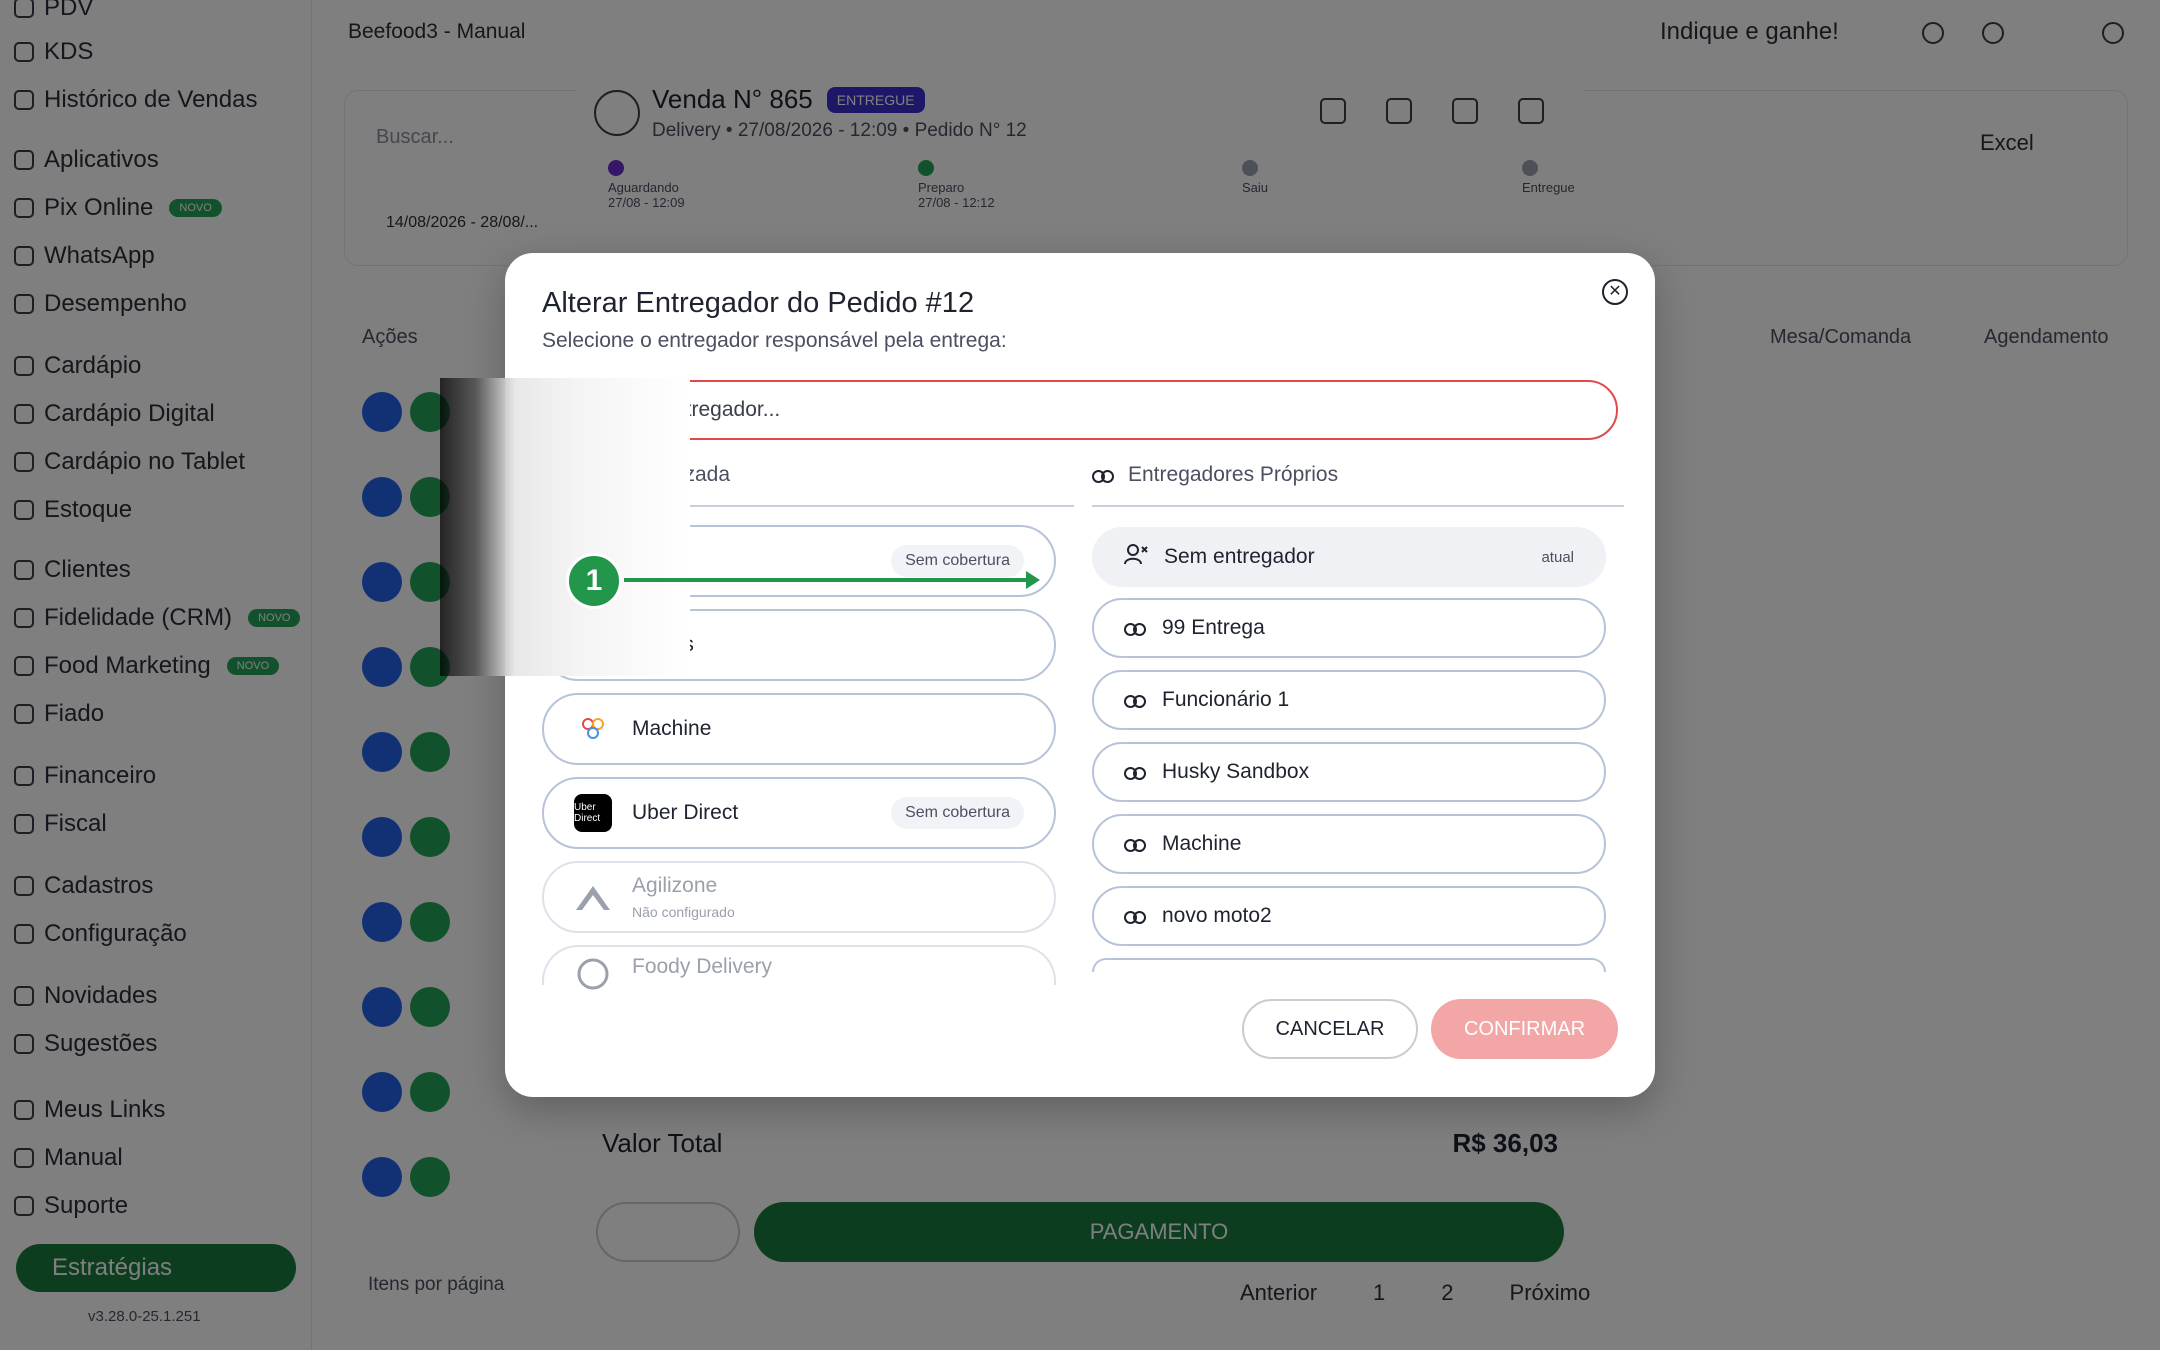 The image size is (2160, 1350). I want to click on provider-option: Machine, so click(799, 729).